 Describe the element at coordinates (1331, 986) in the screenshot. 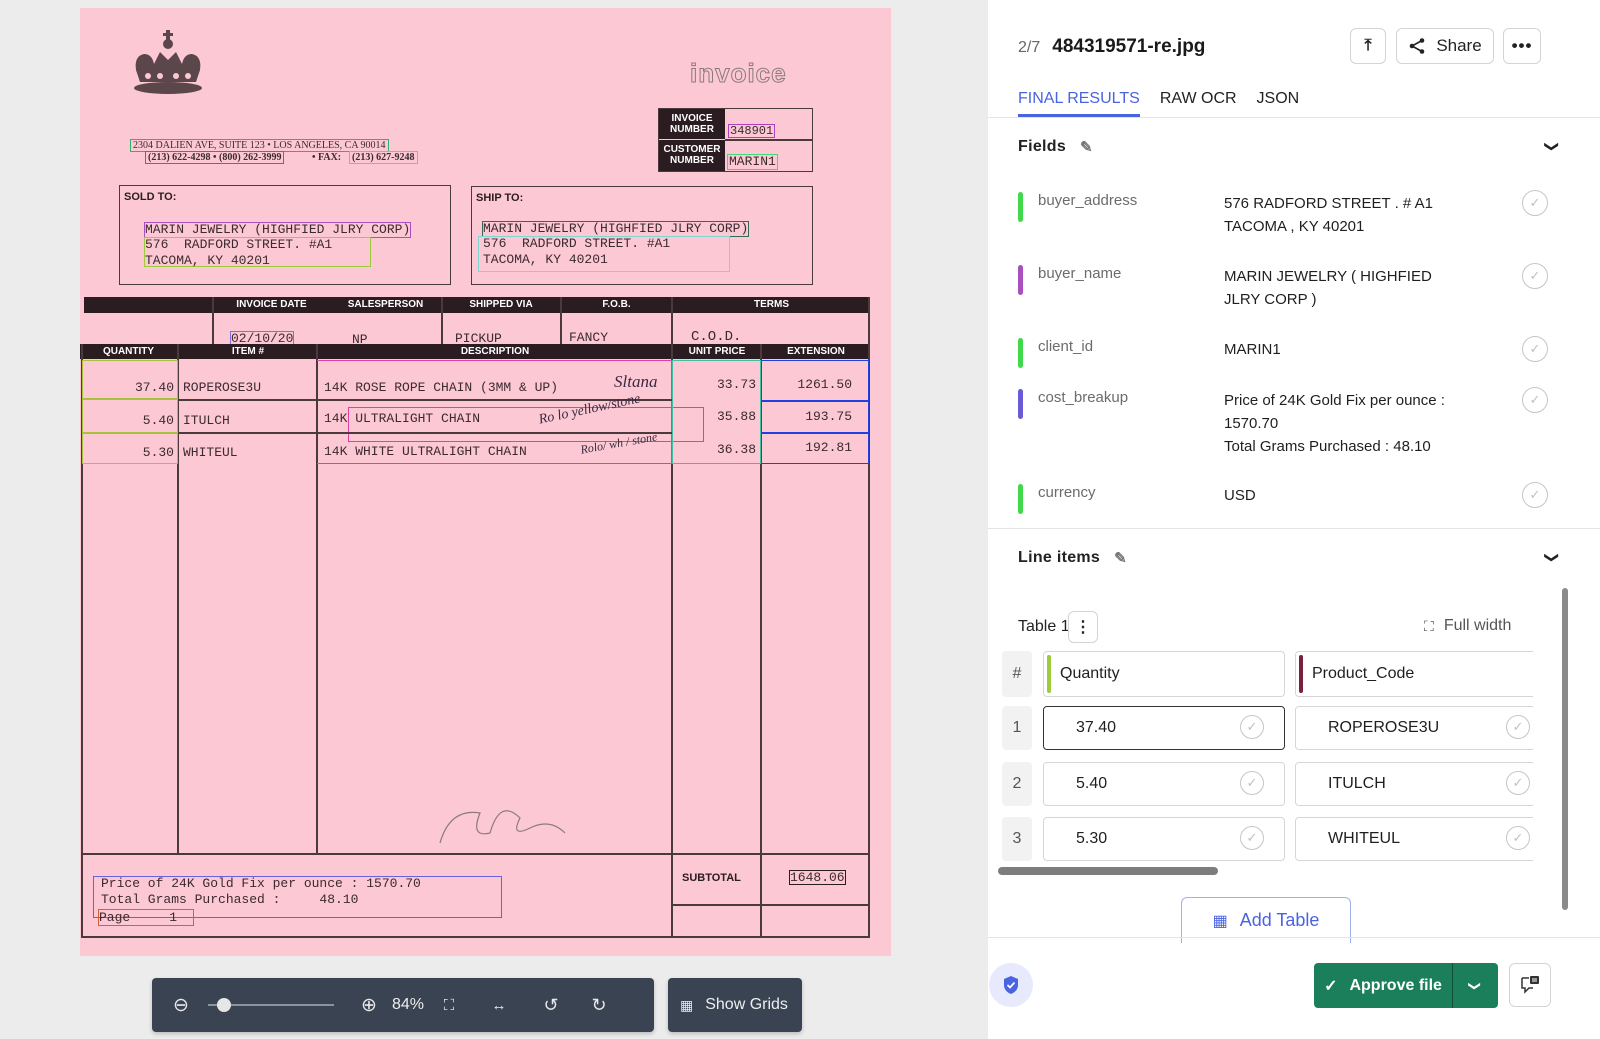

I see `check-icon: ✓` at that location.